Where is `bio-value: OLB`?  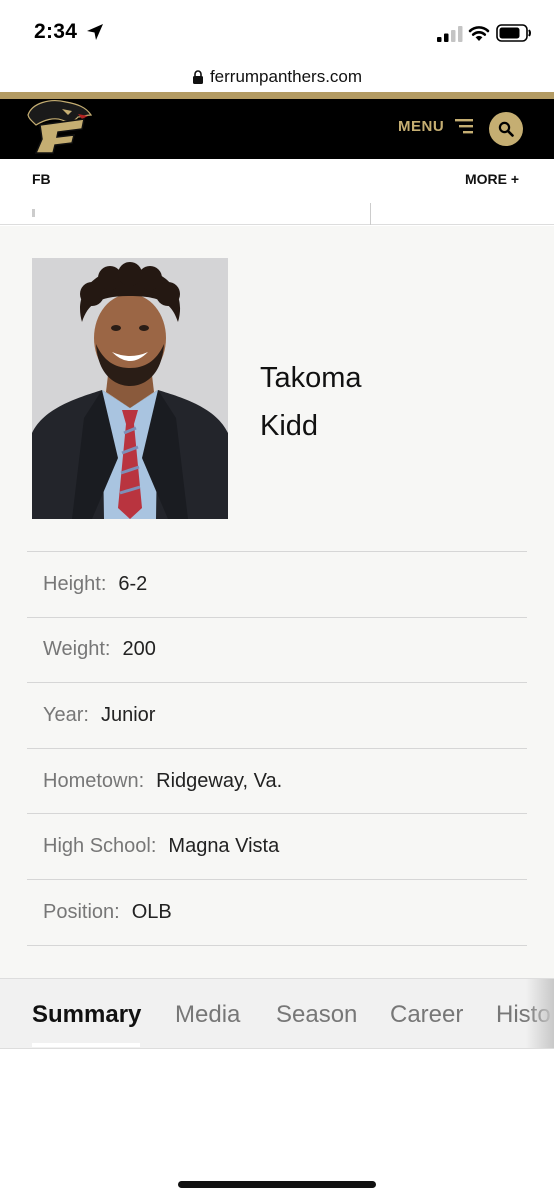
bio-value: OLB is located at coordinates (151, 911).